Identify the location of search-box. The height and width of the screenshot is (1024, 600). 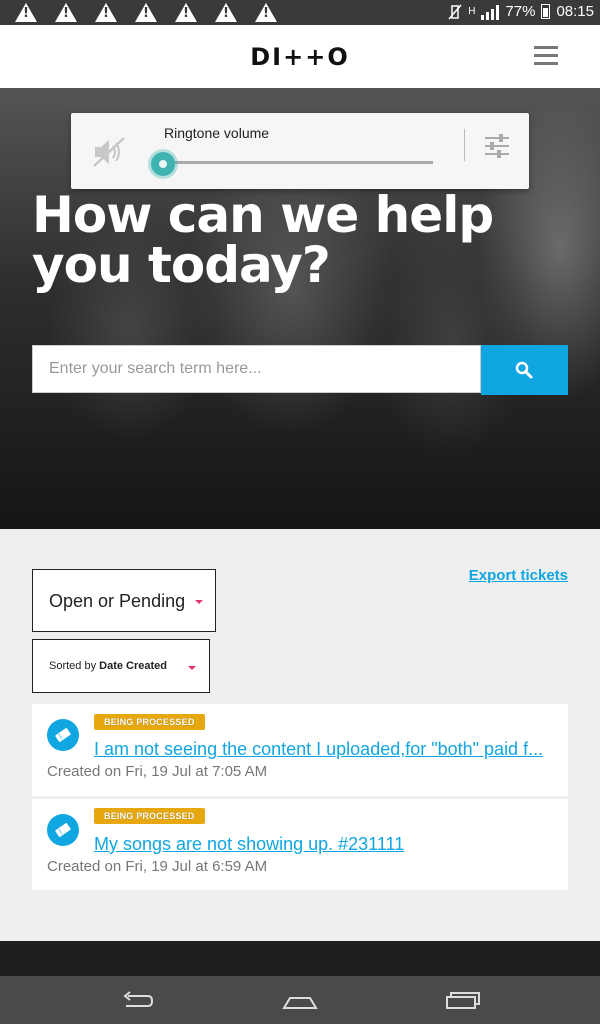
(256, 369).